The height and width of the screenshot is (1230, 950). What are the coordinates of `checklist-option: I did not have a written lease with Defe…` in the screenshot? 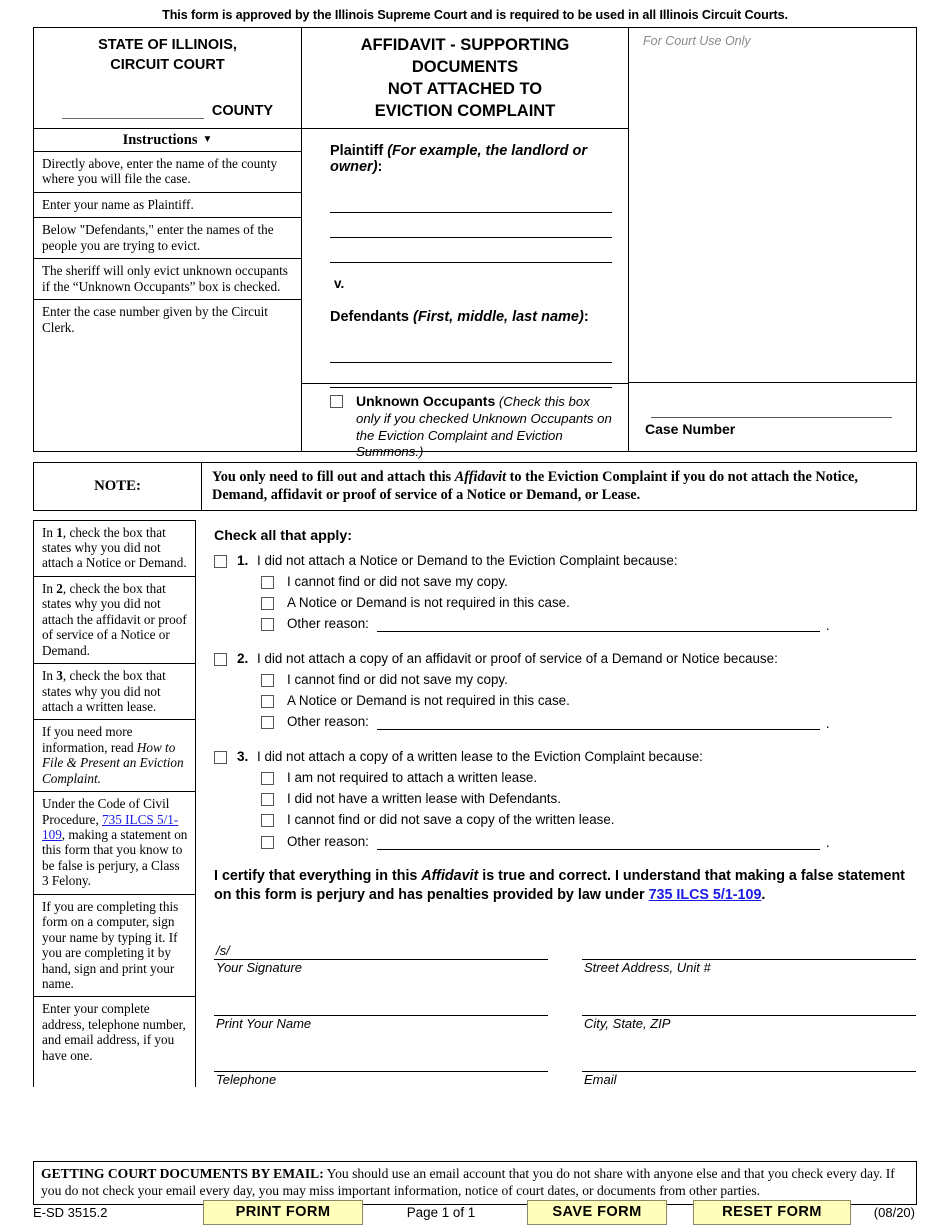 It's located at (589, 799).